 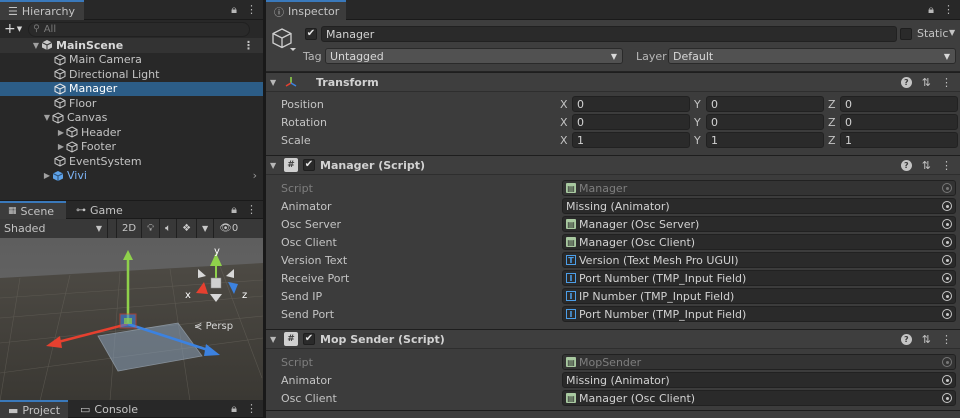 I want to click on scale-x-field: 1, so click(x=631, y=140).